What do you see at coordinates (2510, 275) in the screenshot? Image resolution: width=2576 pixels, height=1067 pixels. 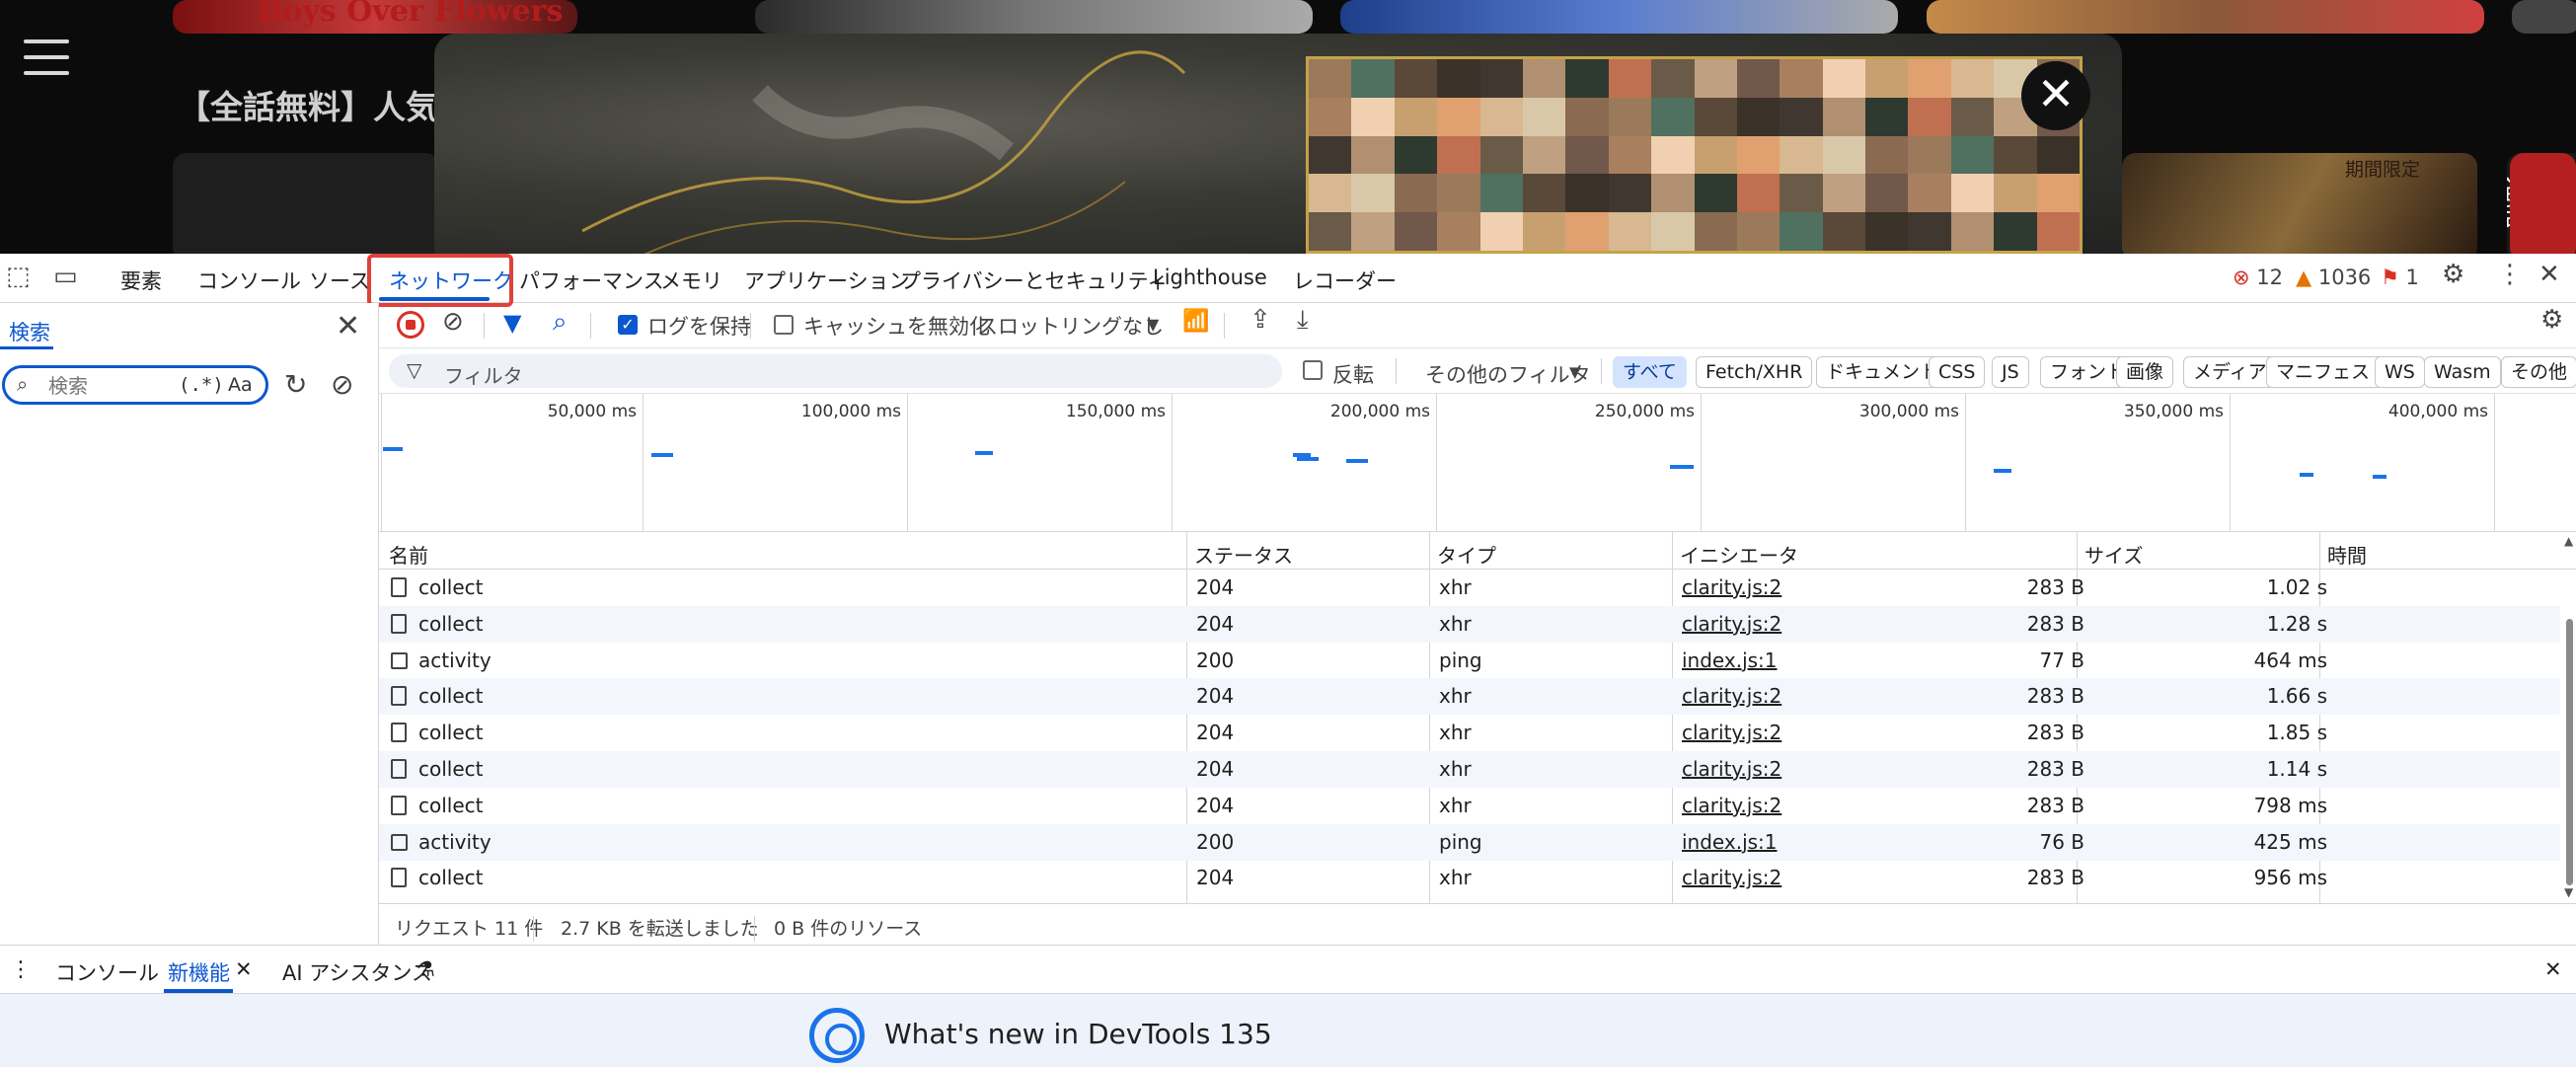 I see `more-options-icon: ⋮` at bounding box center [2510, 275].